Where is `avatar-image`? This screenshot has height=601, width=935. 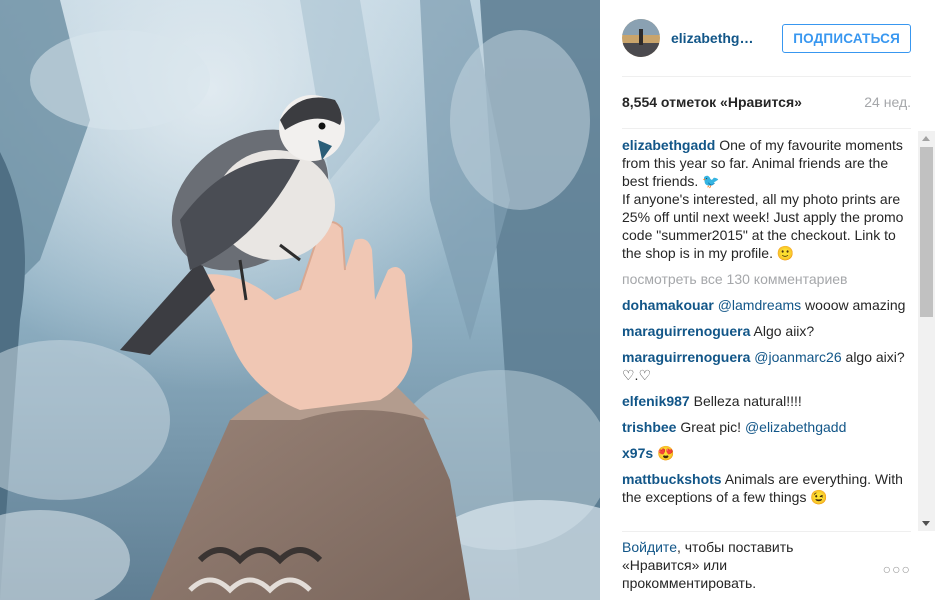 avatar-image is located at coordinates (641, 38).